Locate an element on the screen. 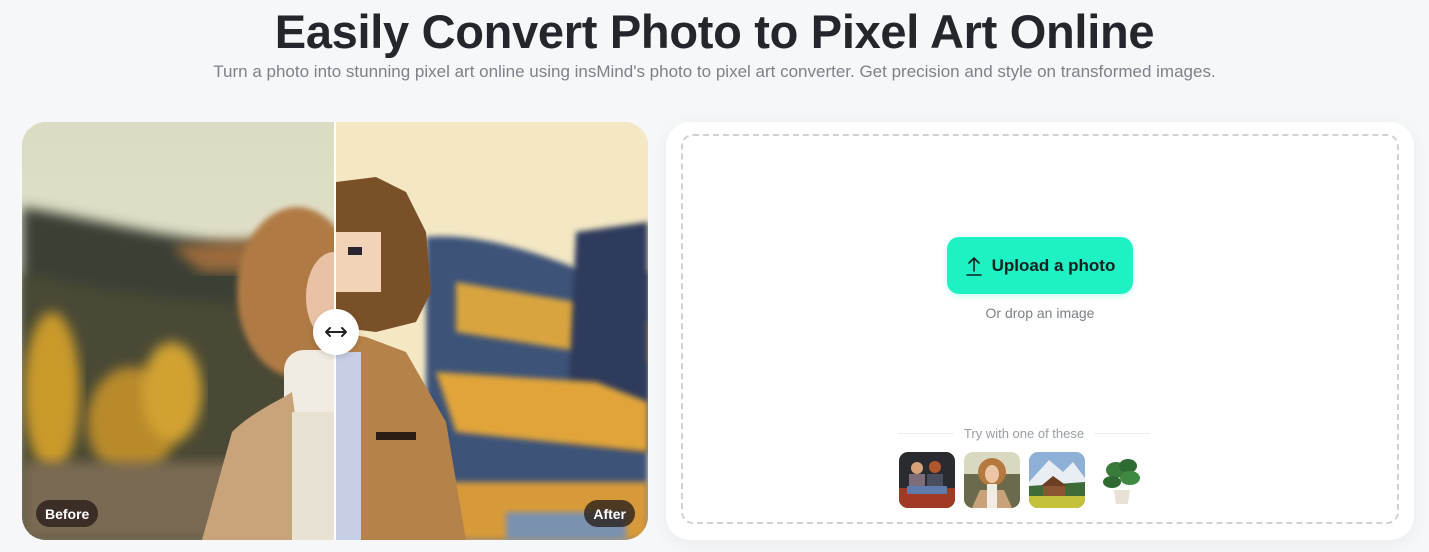 The image size is (1429, 552). try-label: Try with one of these is located at coordinates (1024, 433).